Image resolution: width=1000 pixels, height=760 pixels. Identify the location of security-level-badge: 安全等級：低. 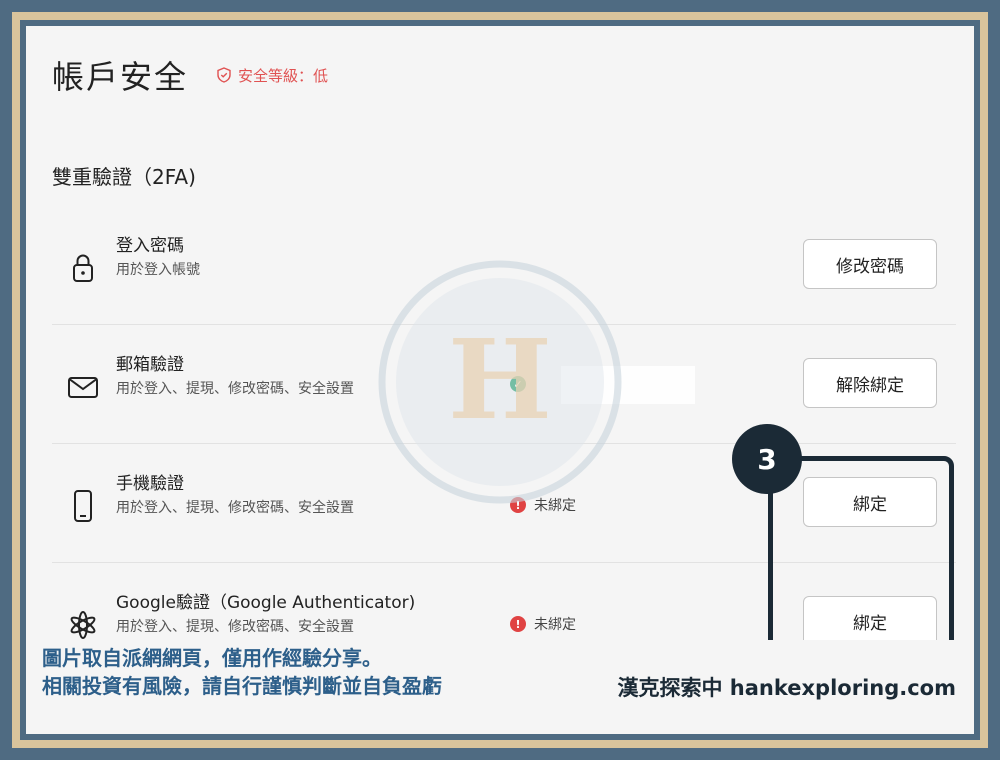
(272, 75).